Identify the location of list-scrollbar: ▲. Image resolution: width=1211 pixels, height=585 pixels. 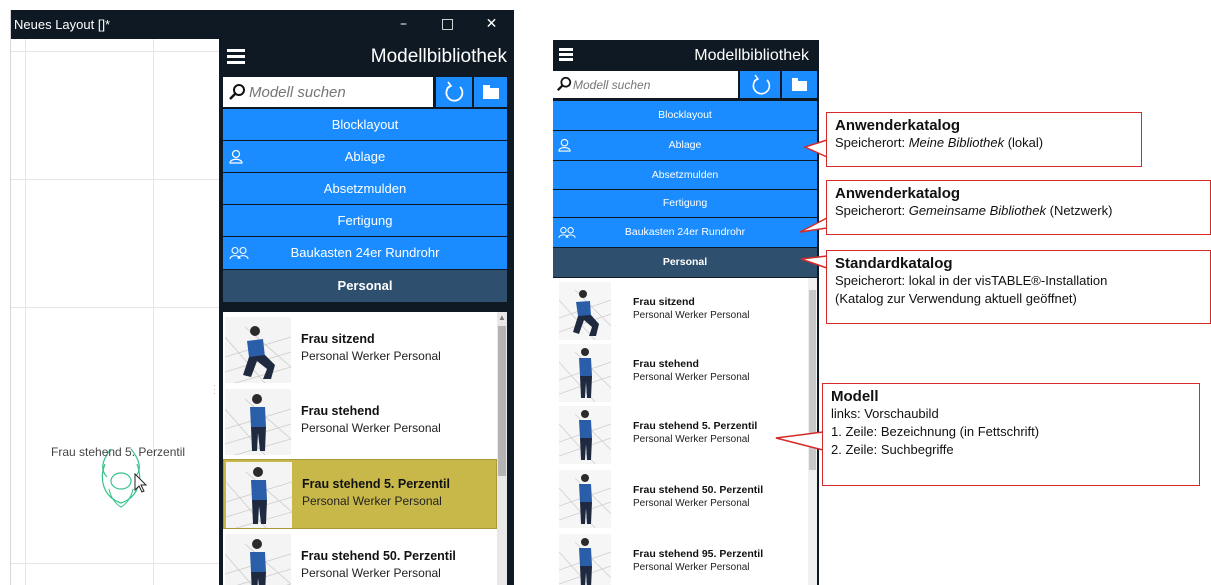
(502, 448).